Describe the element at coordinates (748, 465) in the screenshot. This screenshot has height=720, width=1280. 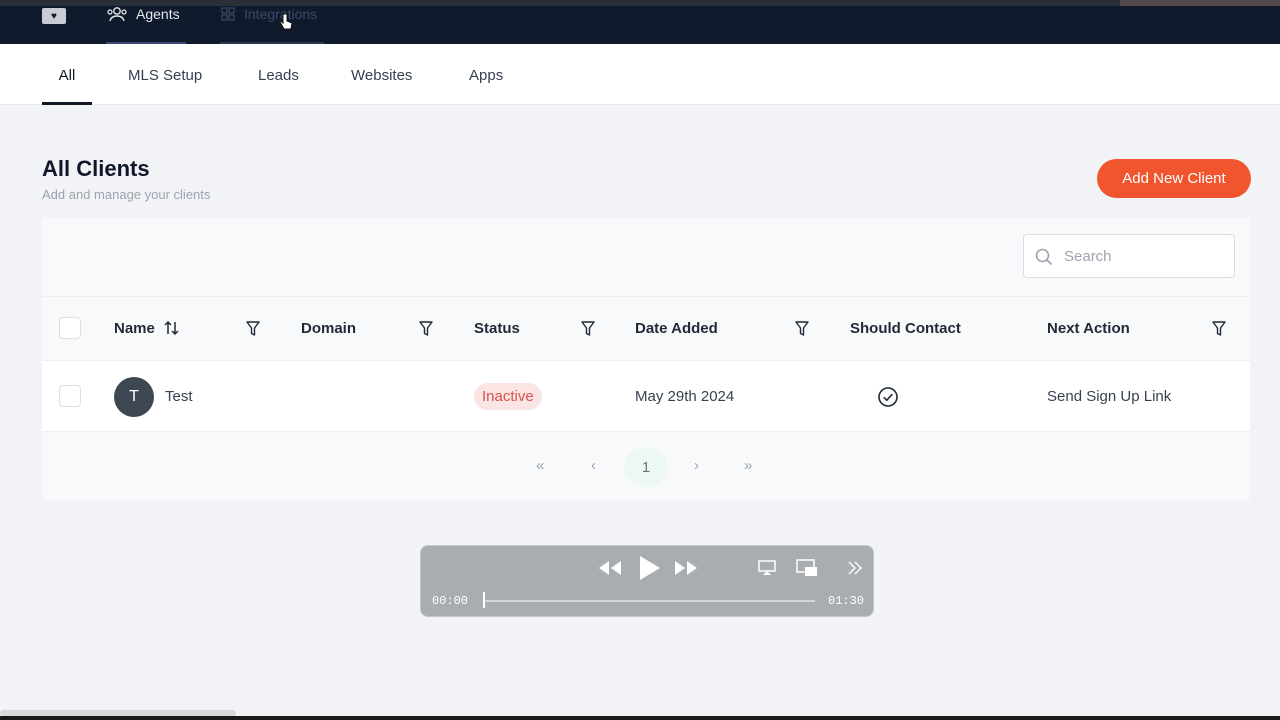
I see `last-page-button: »` at that location.